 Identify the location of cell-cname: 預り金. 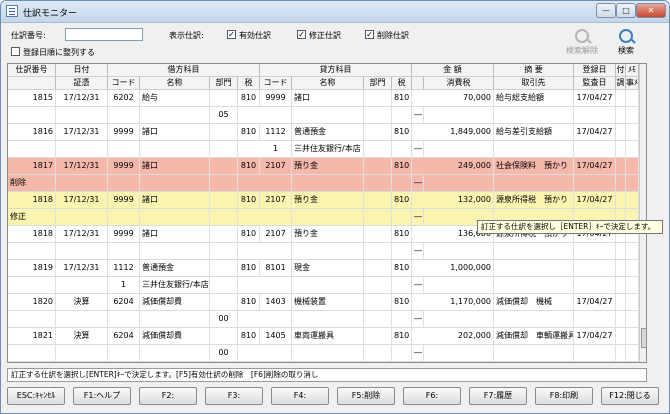
(328, 166).